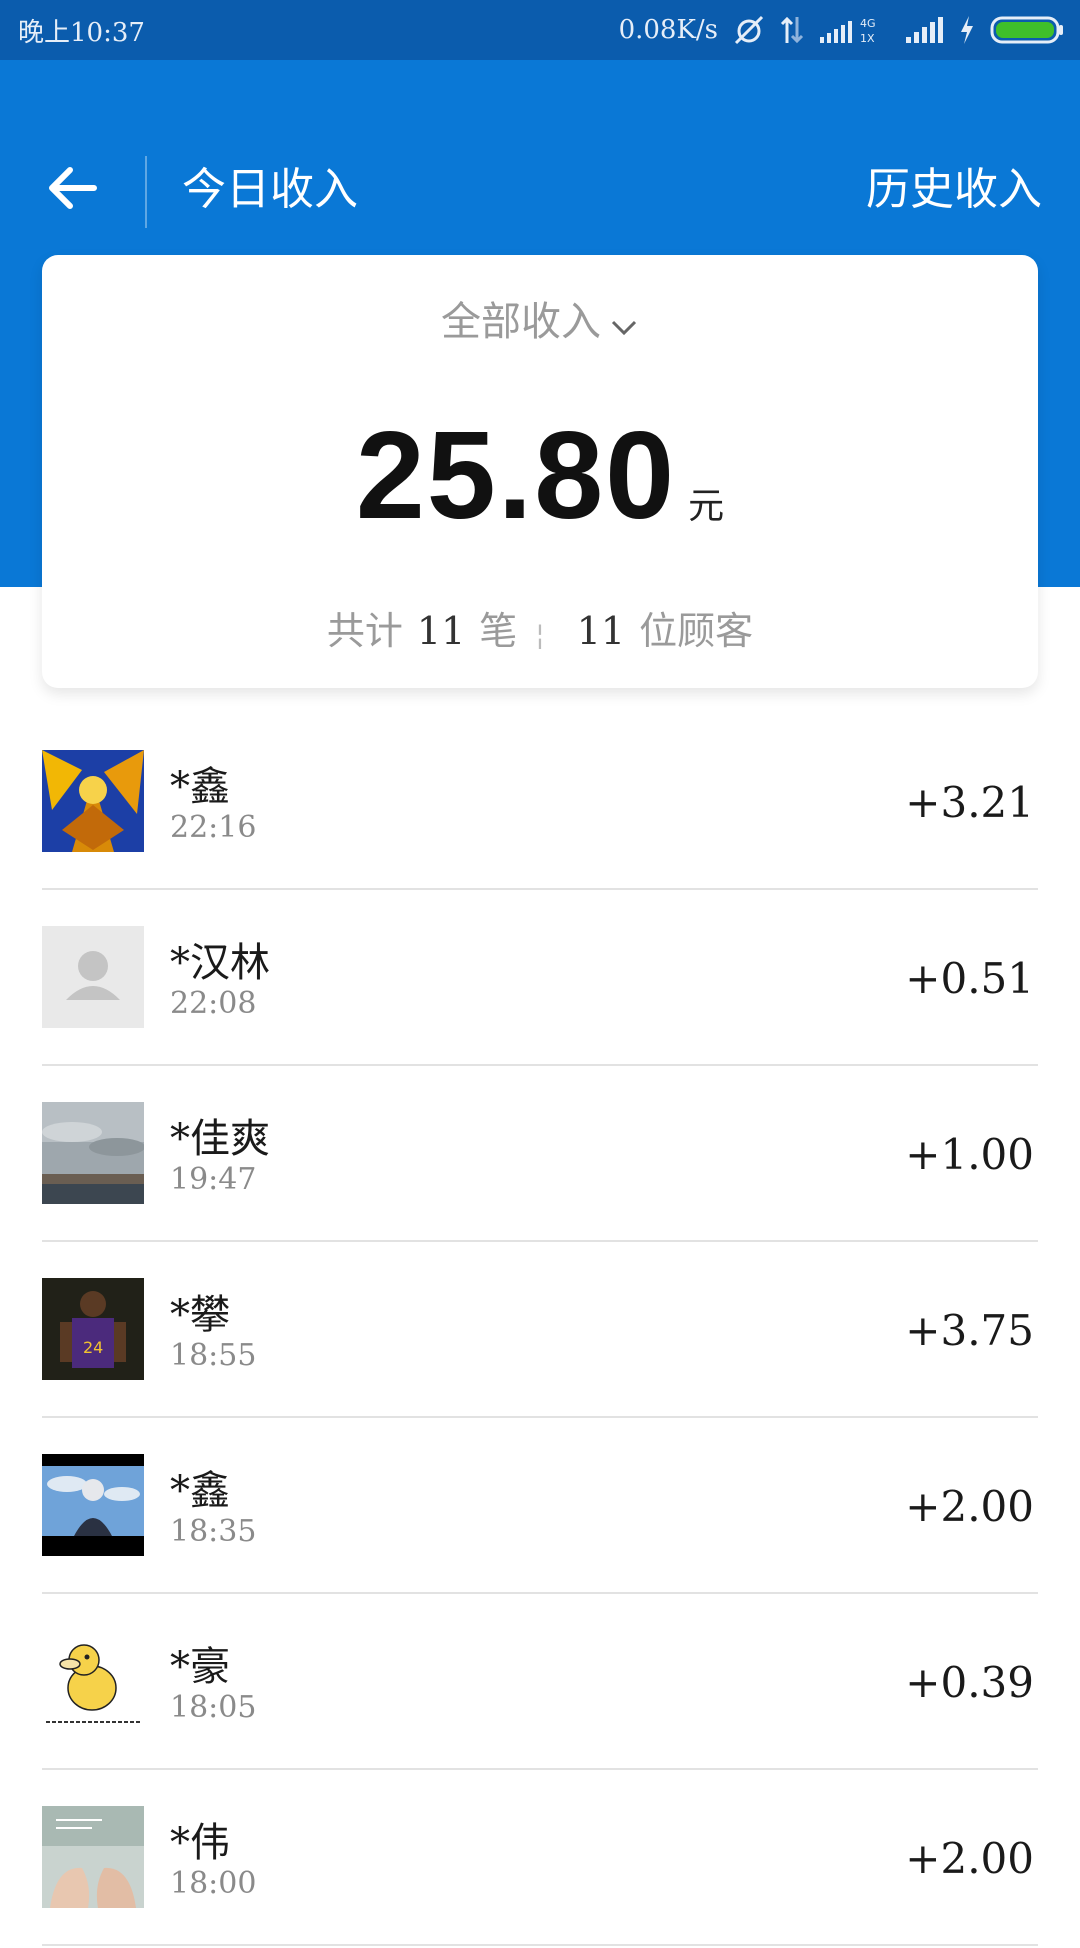 This screenshot has width=1080, height=1948. What do you see at coordinates (441, 631) in the screenshot?
I see `transaction-count: 11` at bounding box center [441, 631].